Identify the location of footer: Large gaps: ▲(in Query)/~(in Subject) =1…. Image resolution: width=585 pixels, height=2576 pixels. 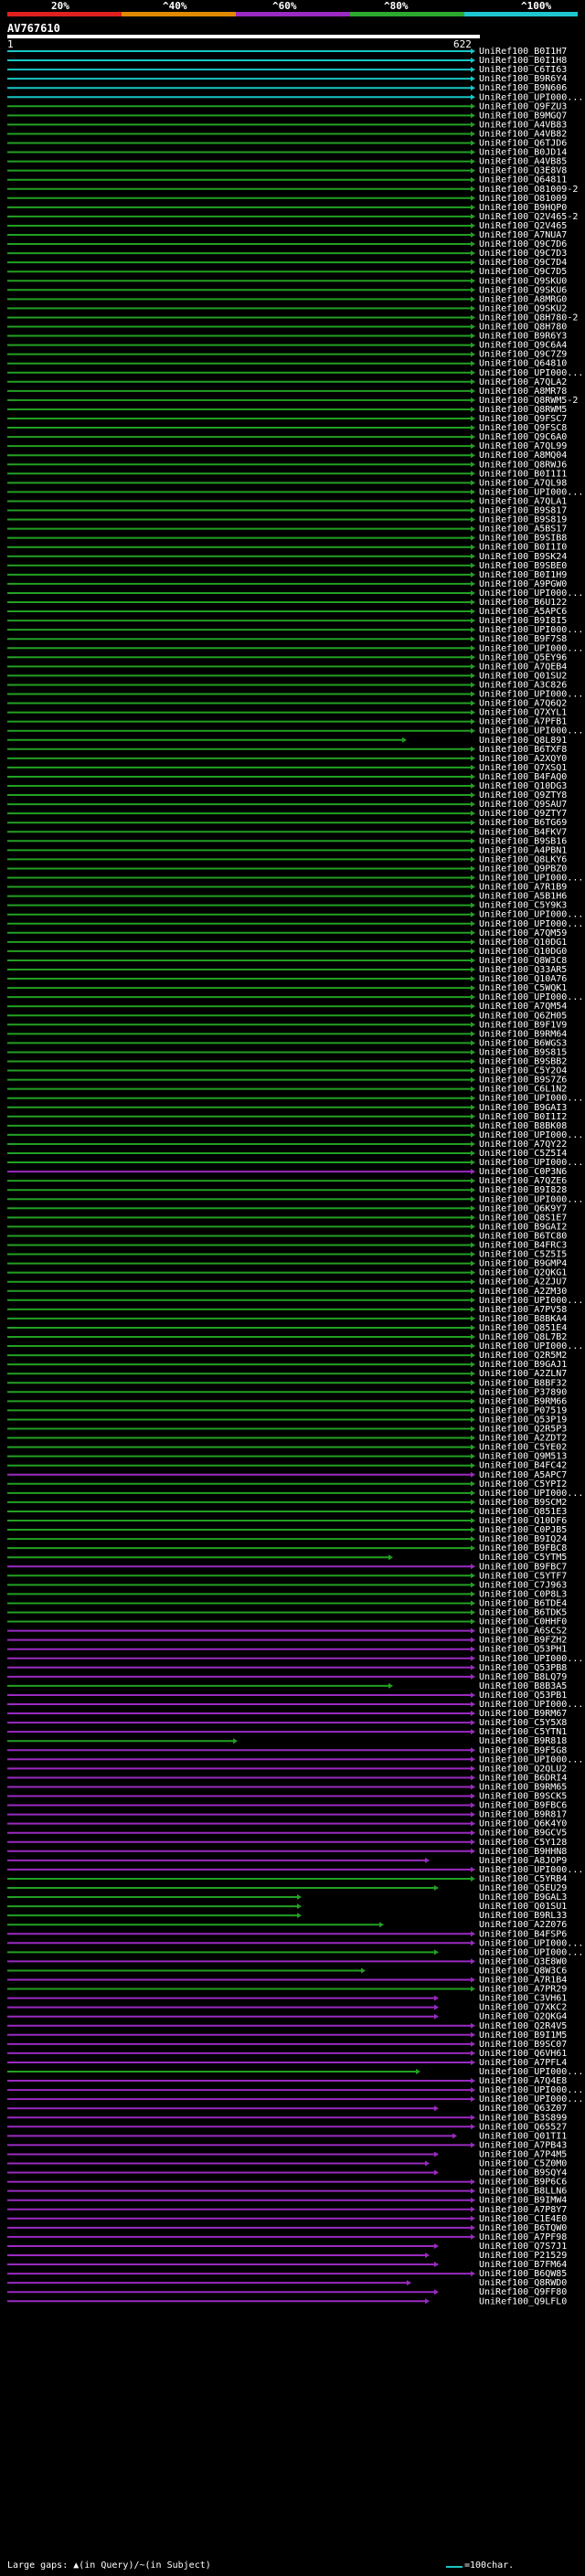
(293, 2566).